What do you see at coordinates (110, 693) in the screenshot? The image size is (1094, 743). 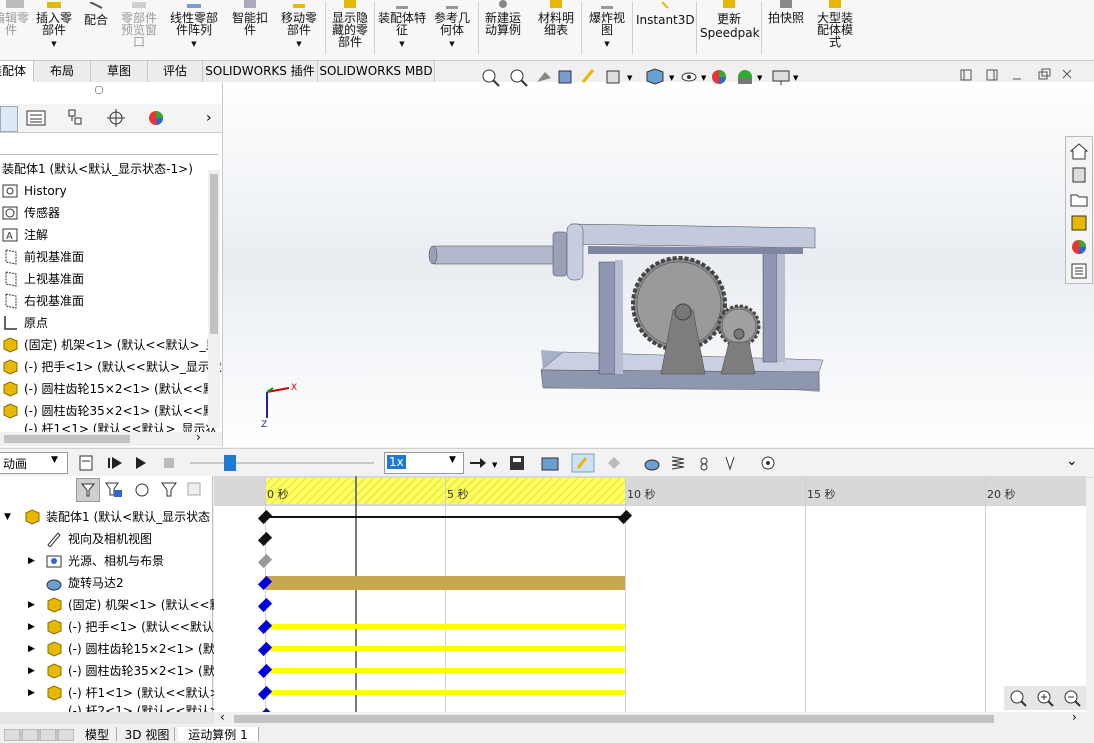 I see `motion-tree-item-part: ▶ (-) 杆1<1> (默认<<默认>` at bounding box center [110, 693].